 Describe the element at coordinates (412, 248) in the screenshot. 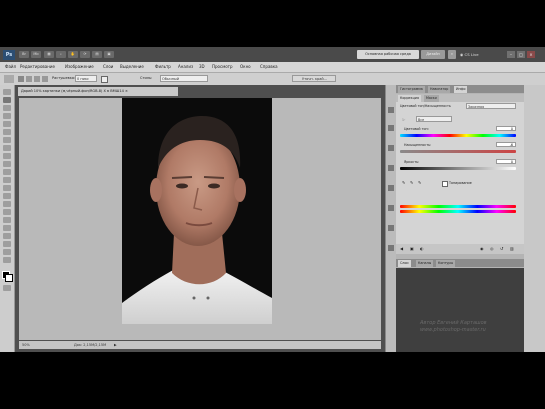

I see `expanded-view-icon: ▣` at that location.